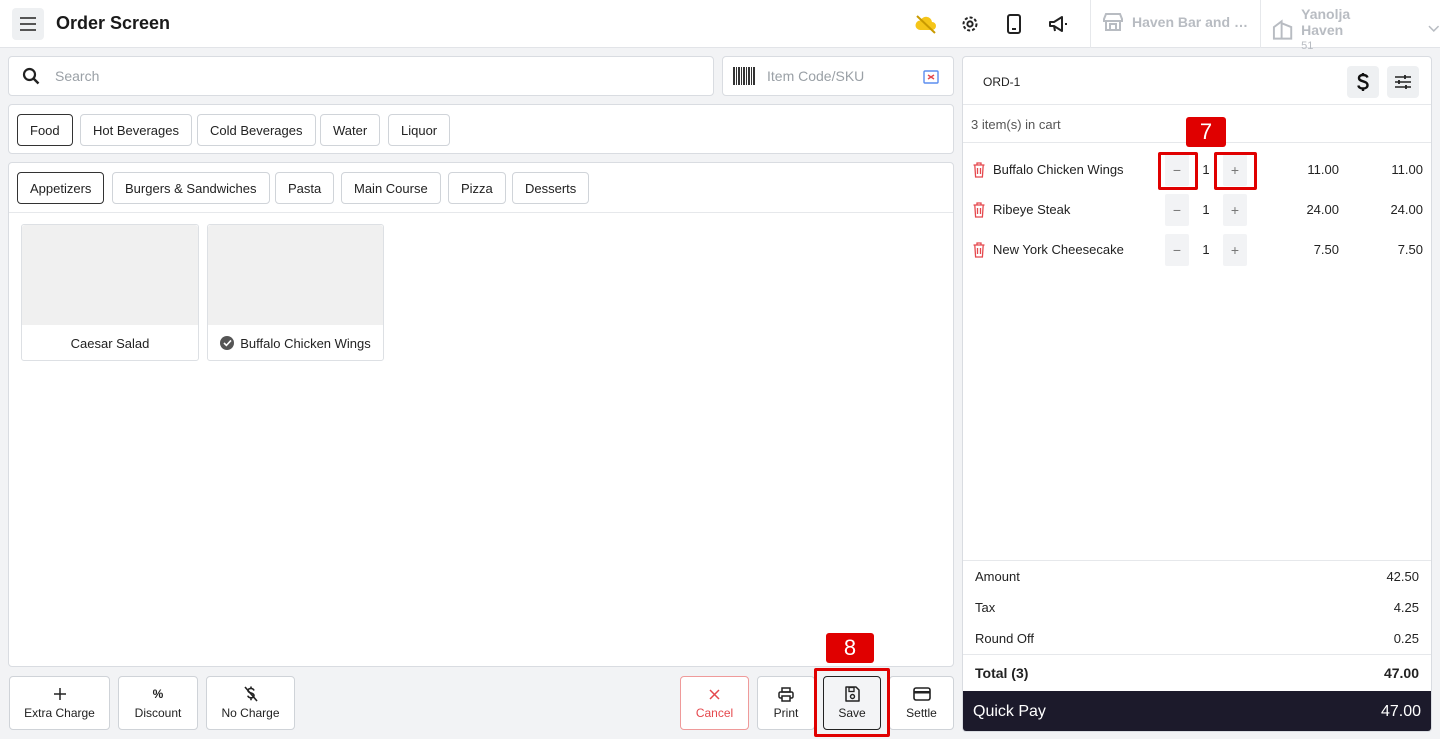 The height and width of the screenshot is (739, 1440). What do you see at coordinates (1014, 24) in the screenshot?
I see `tablet-icon` at bounding box center [1014, 24].